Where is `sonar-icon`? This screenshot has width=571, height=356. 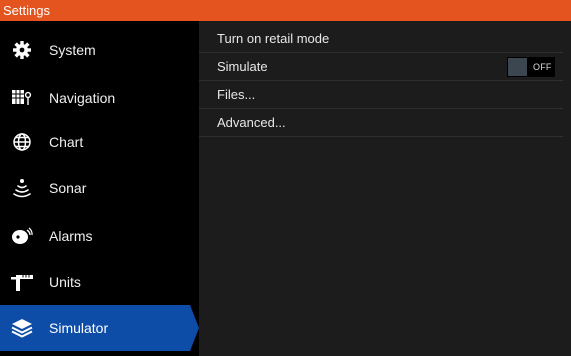
sonar-icon is located at coordinates (22, 188).